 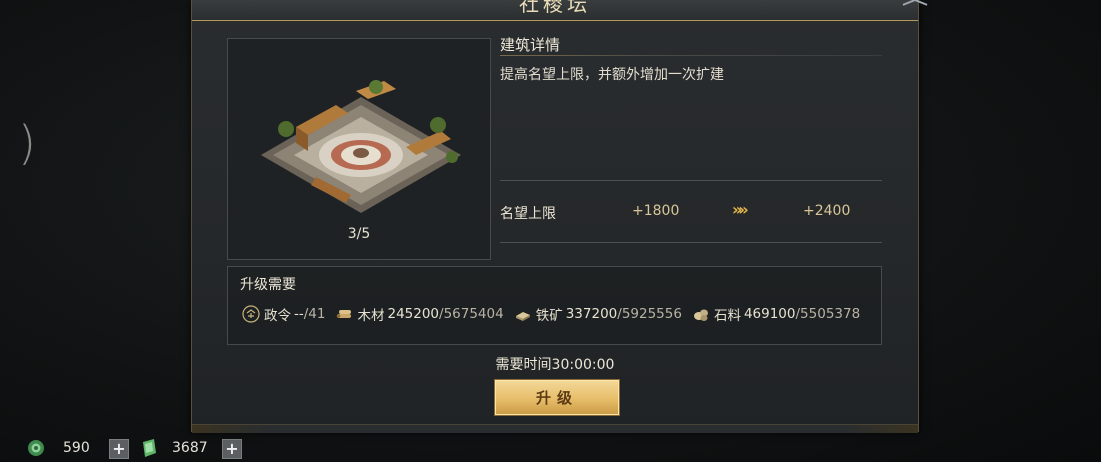 I want to click on panel-title: 社稷坛, so click(x=555, y=8).